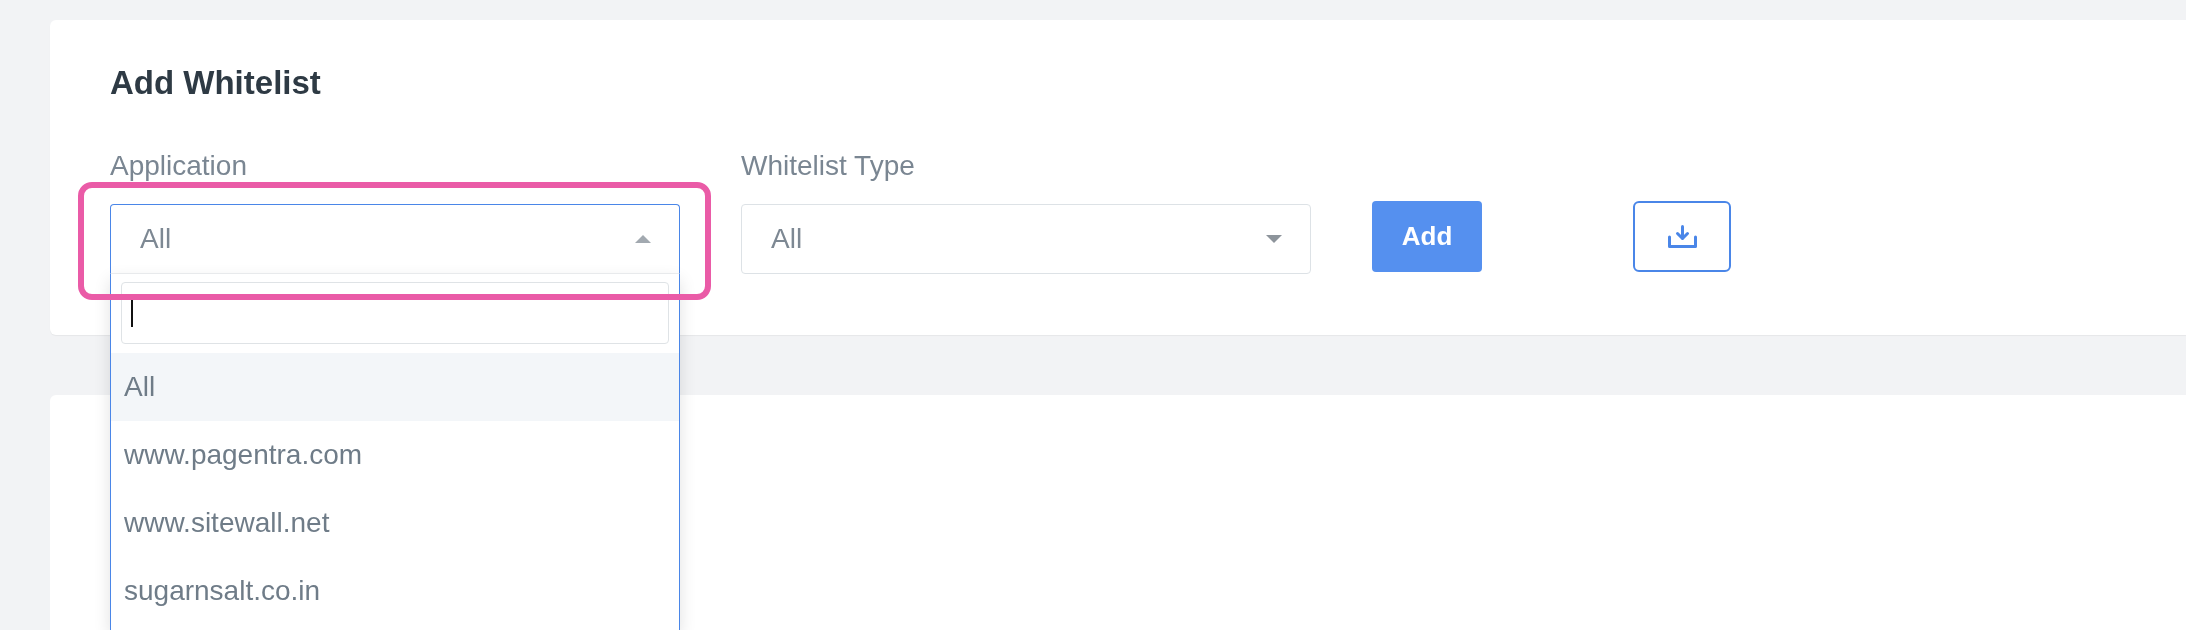 This screenshot has width=2186, height=630. I want to click on search-field, so click(395, 313).